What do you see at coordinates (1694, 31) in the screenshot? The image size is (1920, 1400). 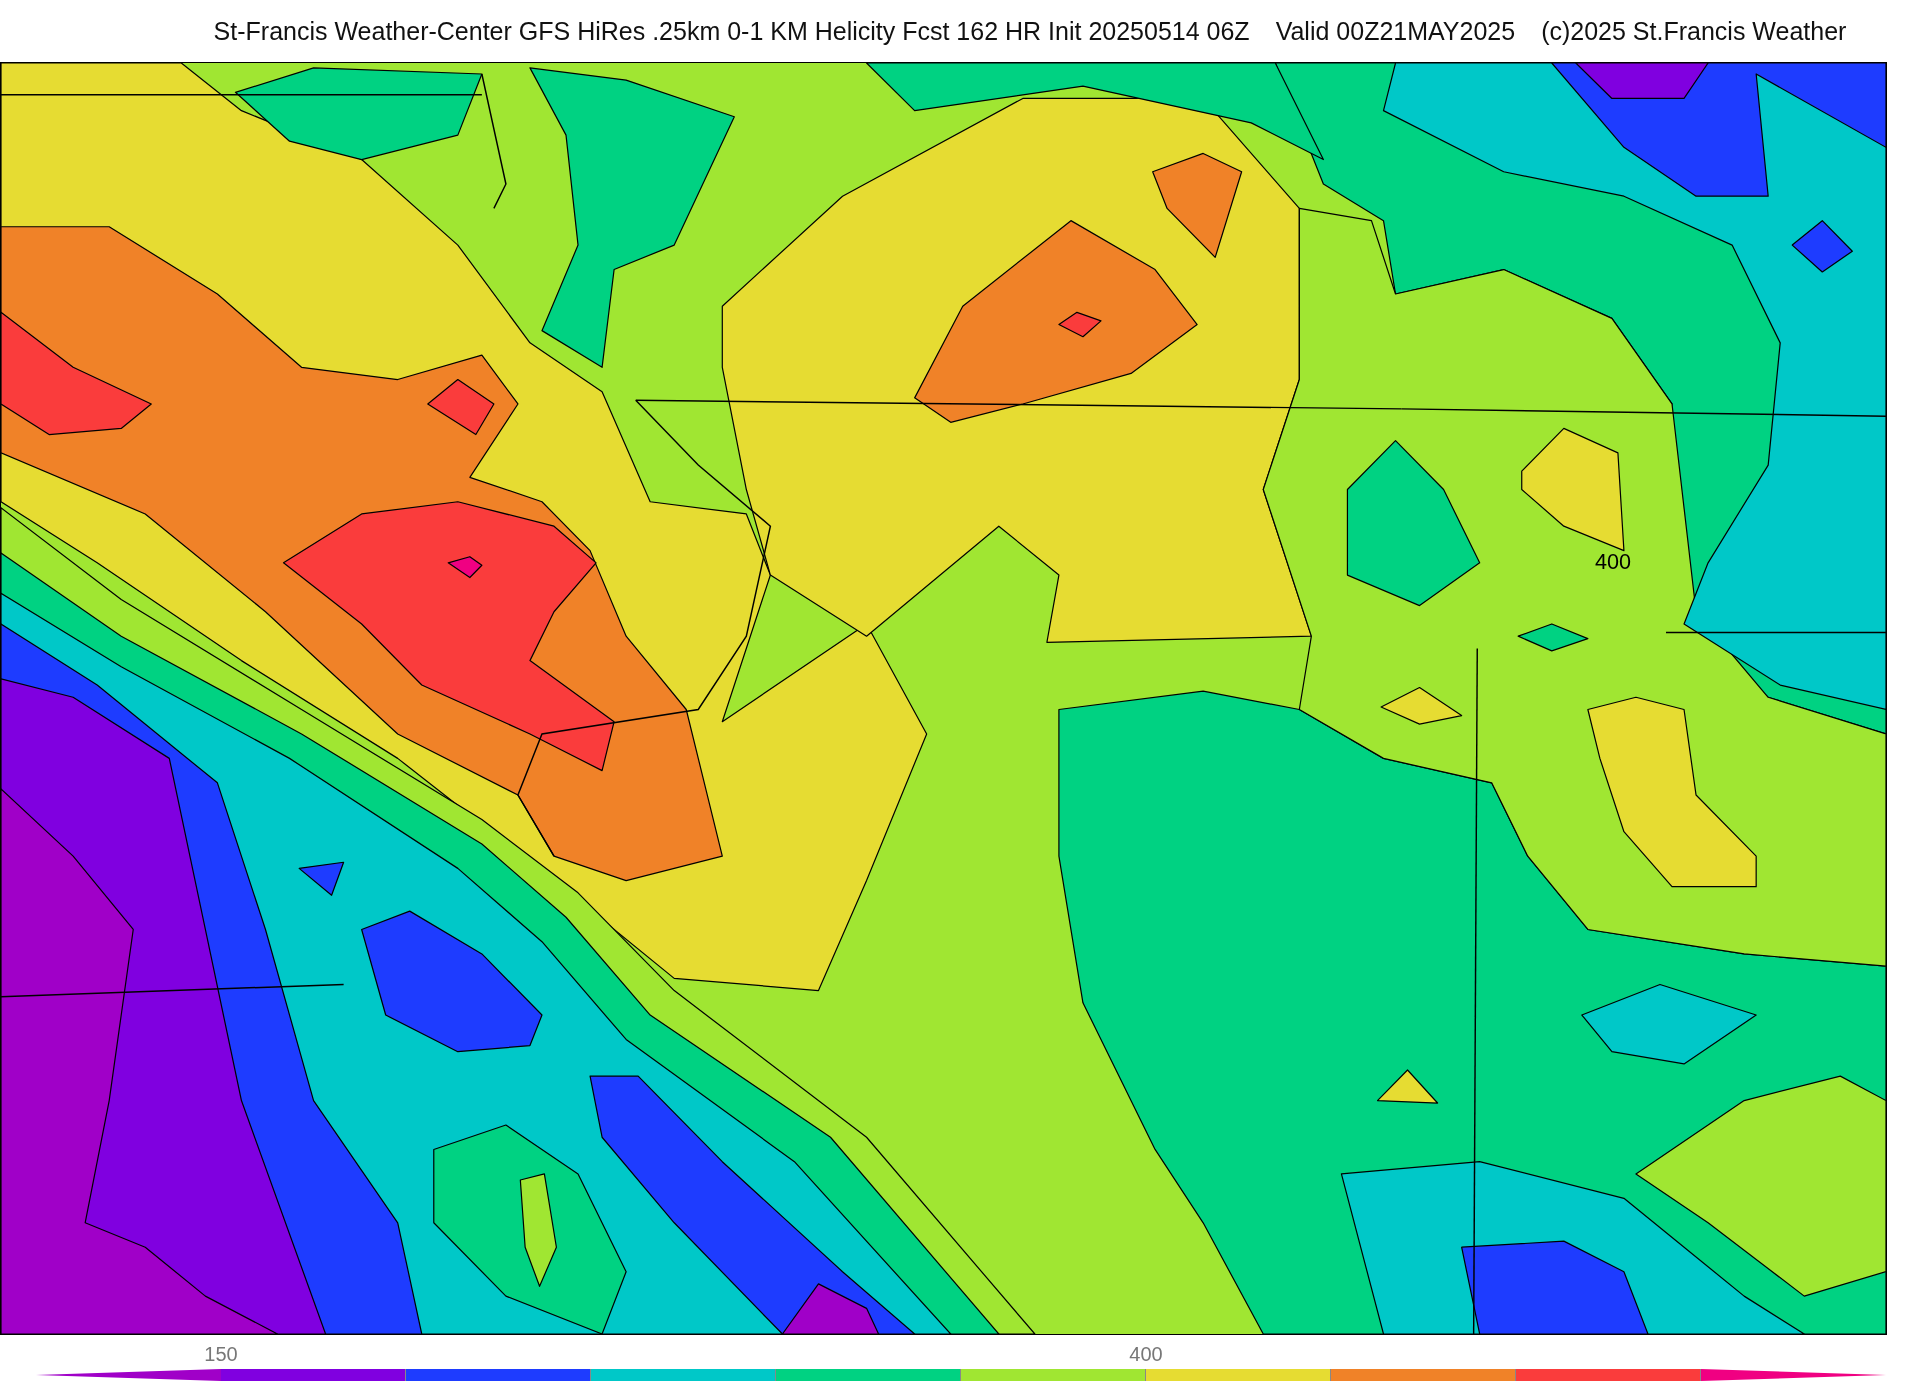 I see `copyright-text: (c)2025 St.Francis Weather` at bounding box center [1694, 31].